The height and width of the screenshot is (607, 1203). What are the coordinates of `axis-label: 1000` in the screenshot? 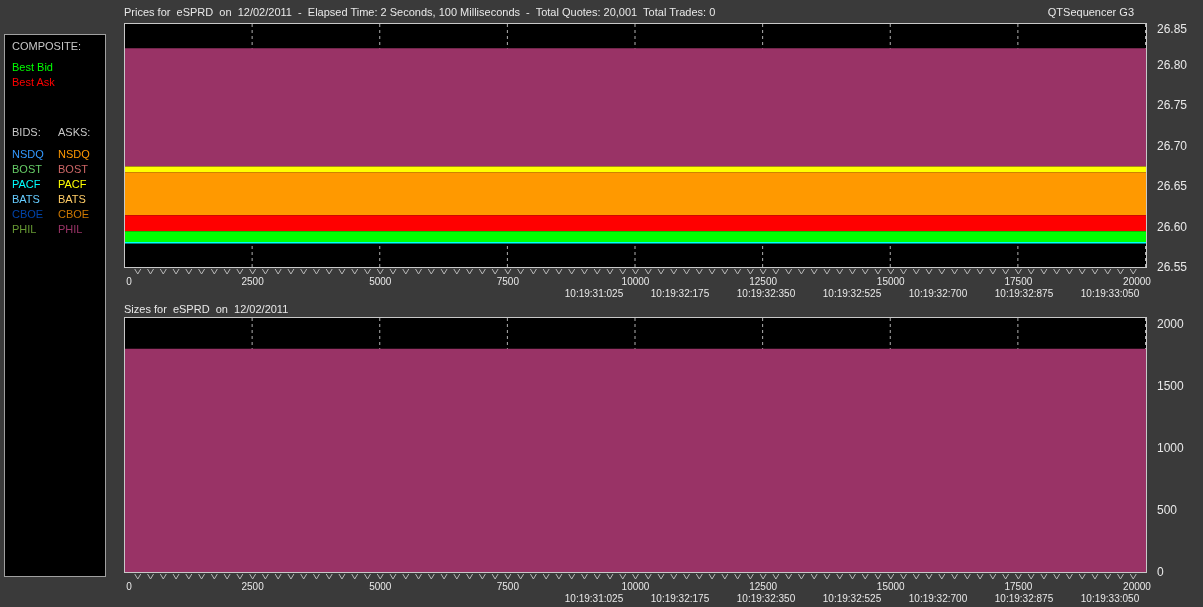 It's located at (1170, 447).